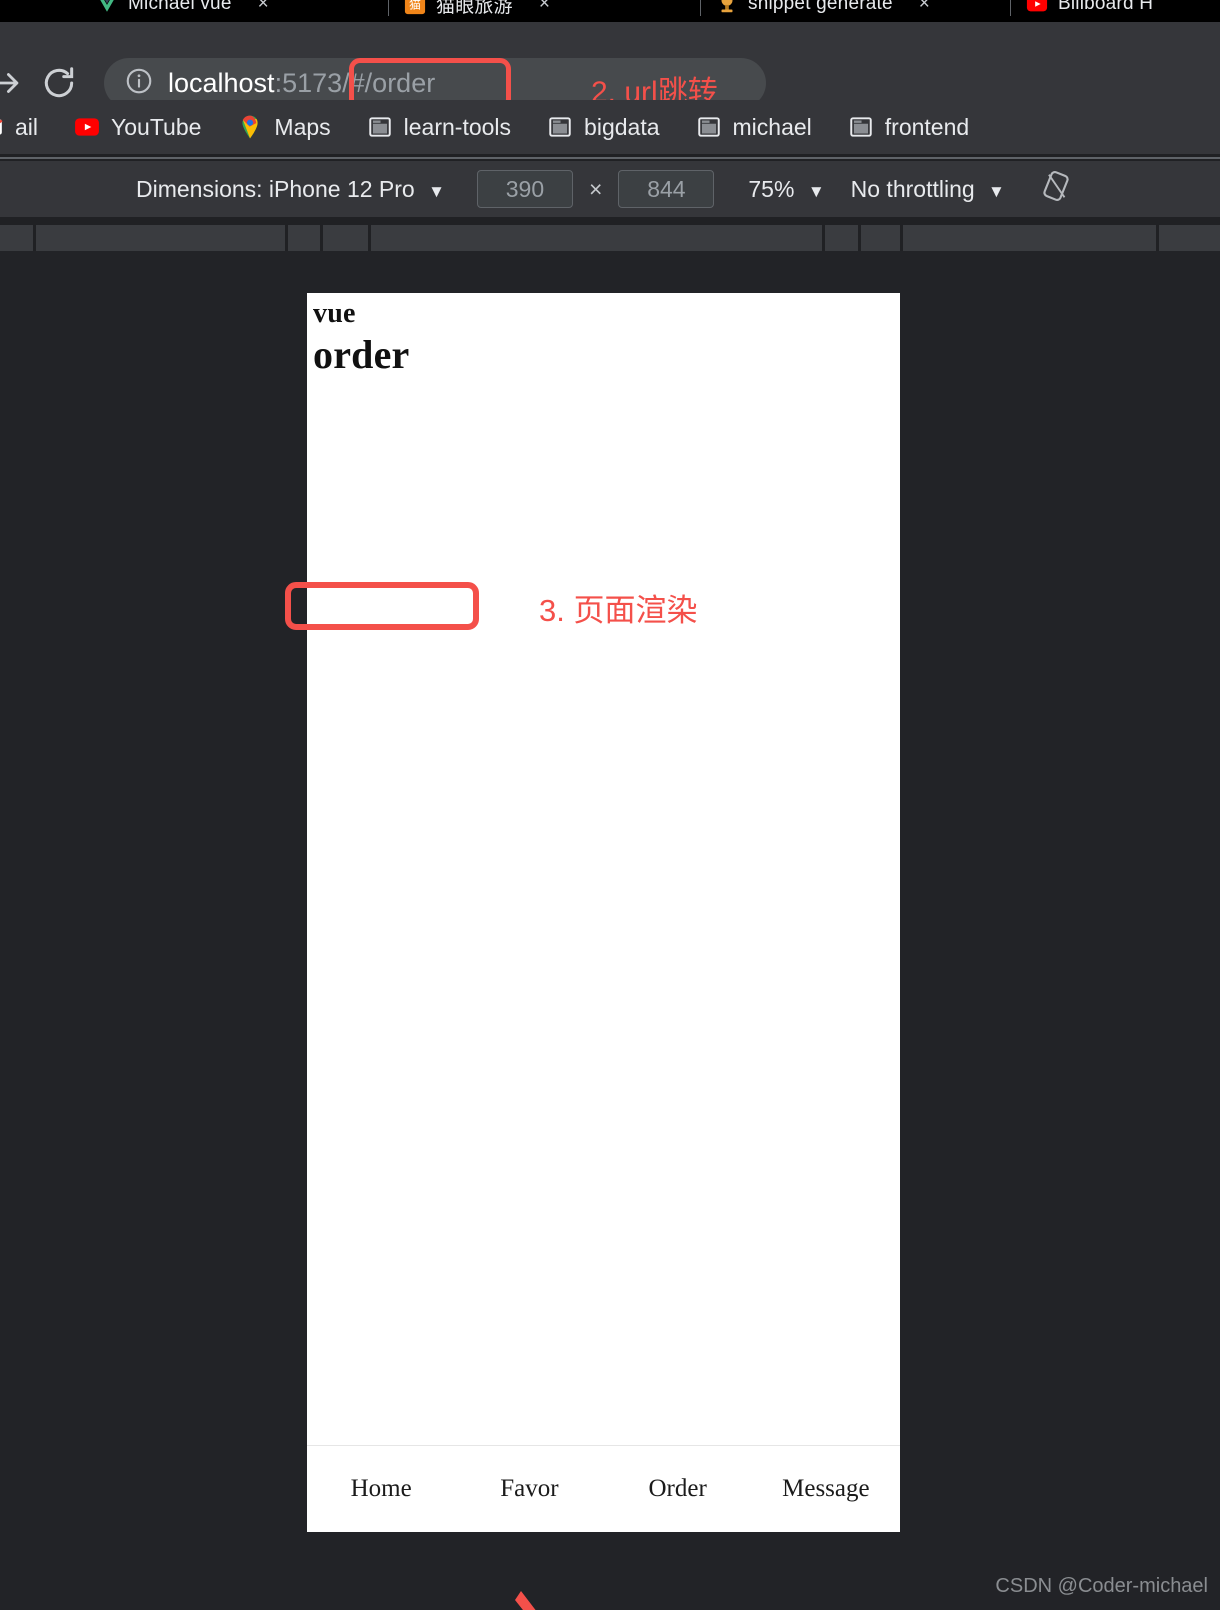  Describe the element at coordinates (302, 126) in the screenshot. I see `bookmark-label: Maps` at that location.